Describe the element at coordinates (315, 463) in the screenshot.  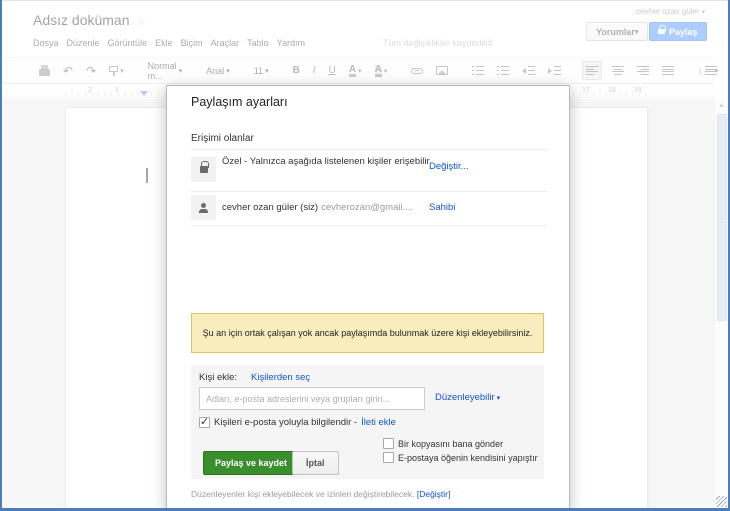
I see `cancel-button: İptal` at that location.